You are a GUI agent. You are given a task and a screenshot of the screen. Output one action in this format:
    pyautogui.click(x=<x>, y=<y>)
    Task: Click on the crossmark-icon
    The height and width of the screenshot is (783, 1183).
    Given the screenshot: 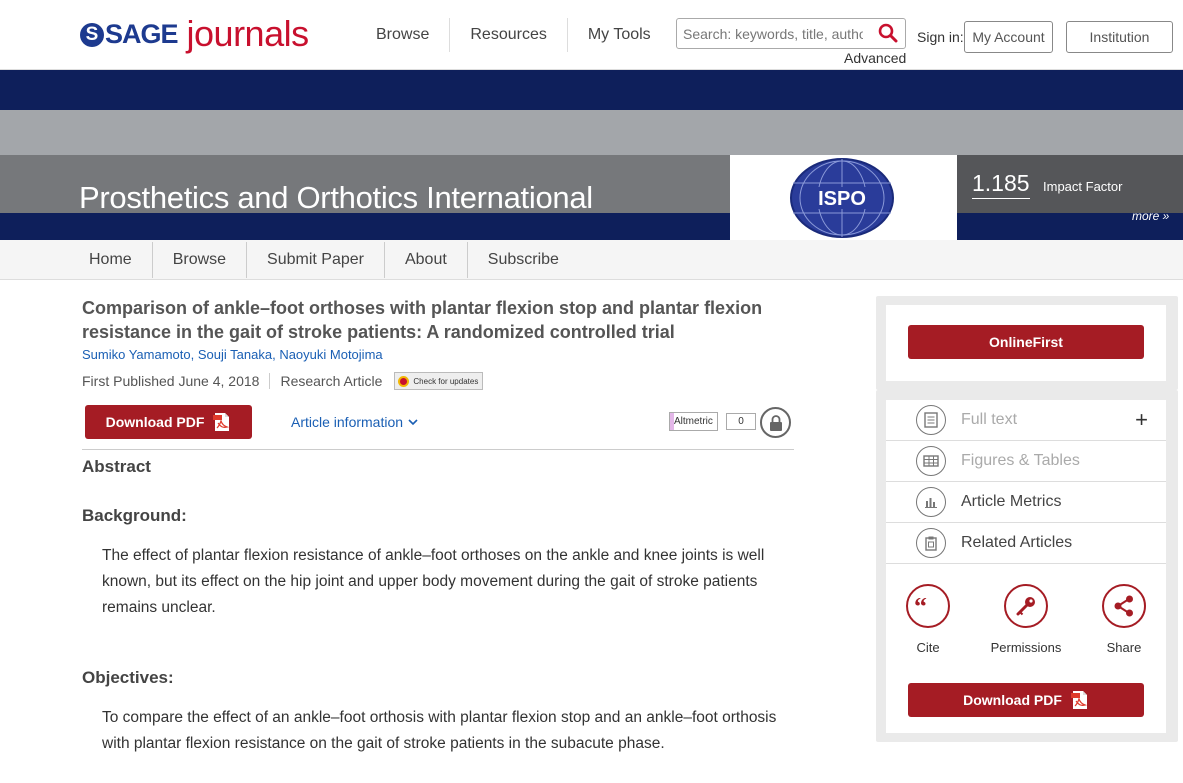 What is the action you would take?
    pyautogui.click(x=404, y=381)
    